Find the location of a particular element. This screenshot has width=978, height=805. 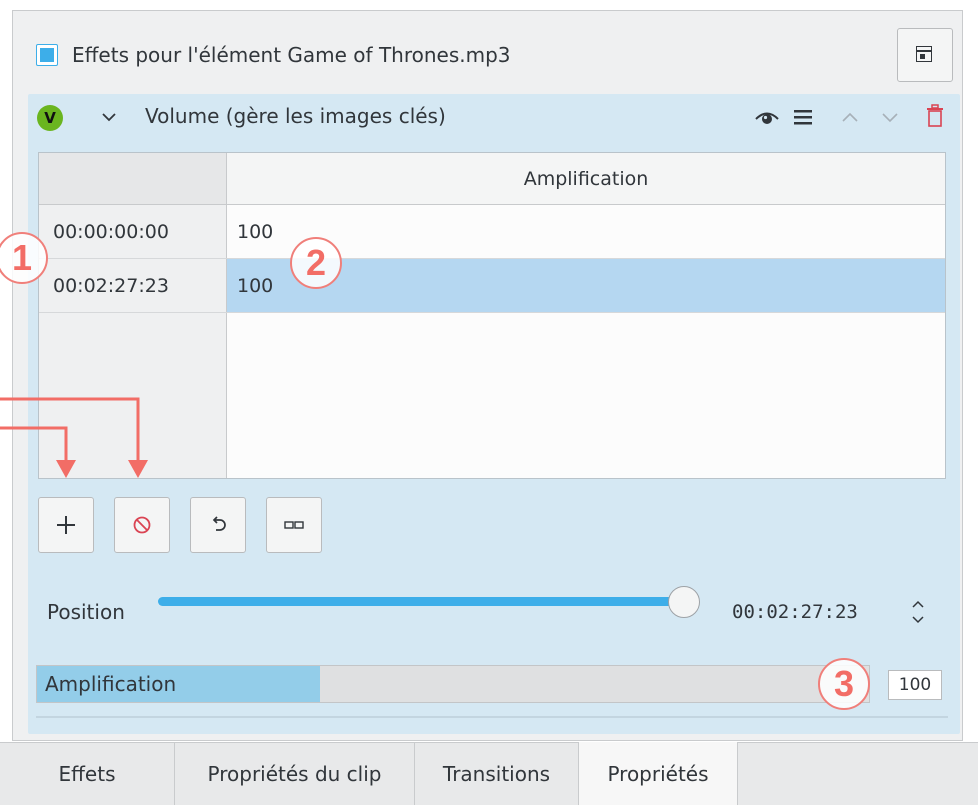

position-slider-handle is located at coordinates (684, 602).